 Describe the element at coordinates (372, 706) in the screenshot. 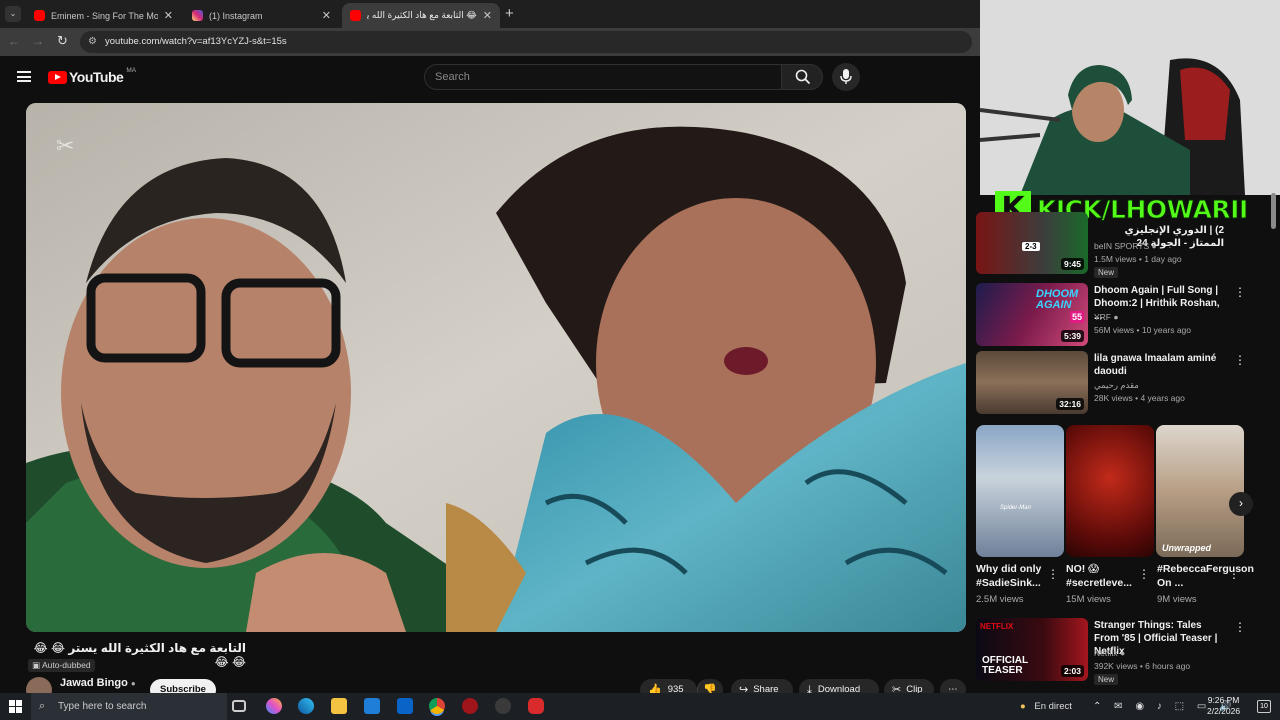

I see `store-icon` at that location.